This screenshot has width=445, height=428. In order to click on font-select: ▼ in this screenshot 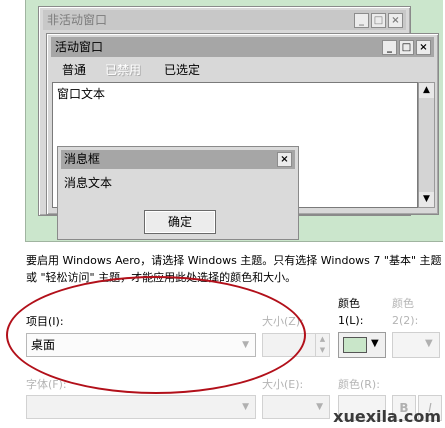, I will do `click(141, 407)`.